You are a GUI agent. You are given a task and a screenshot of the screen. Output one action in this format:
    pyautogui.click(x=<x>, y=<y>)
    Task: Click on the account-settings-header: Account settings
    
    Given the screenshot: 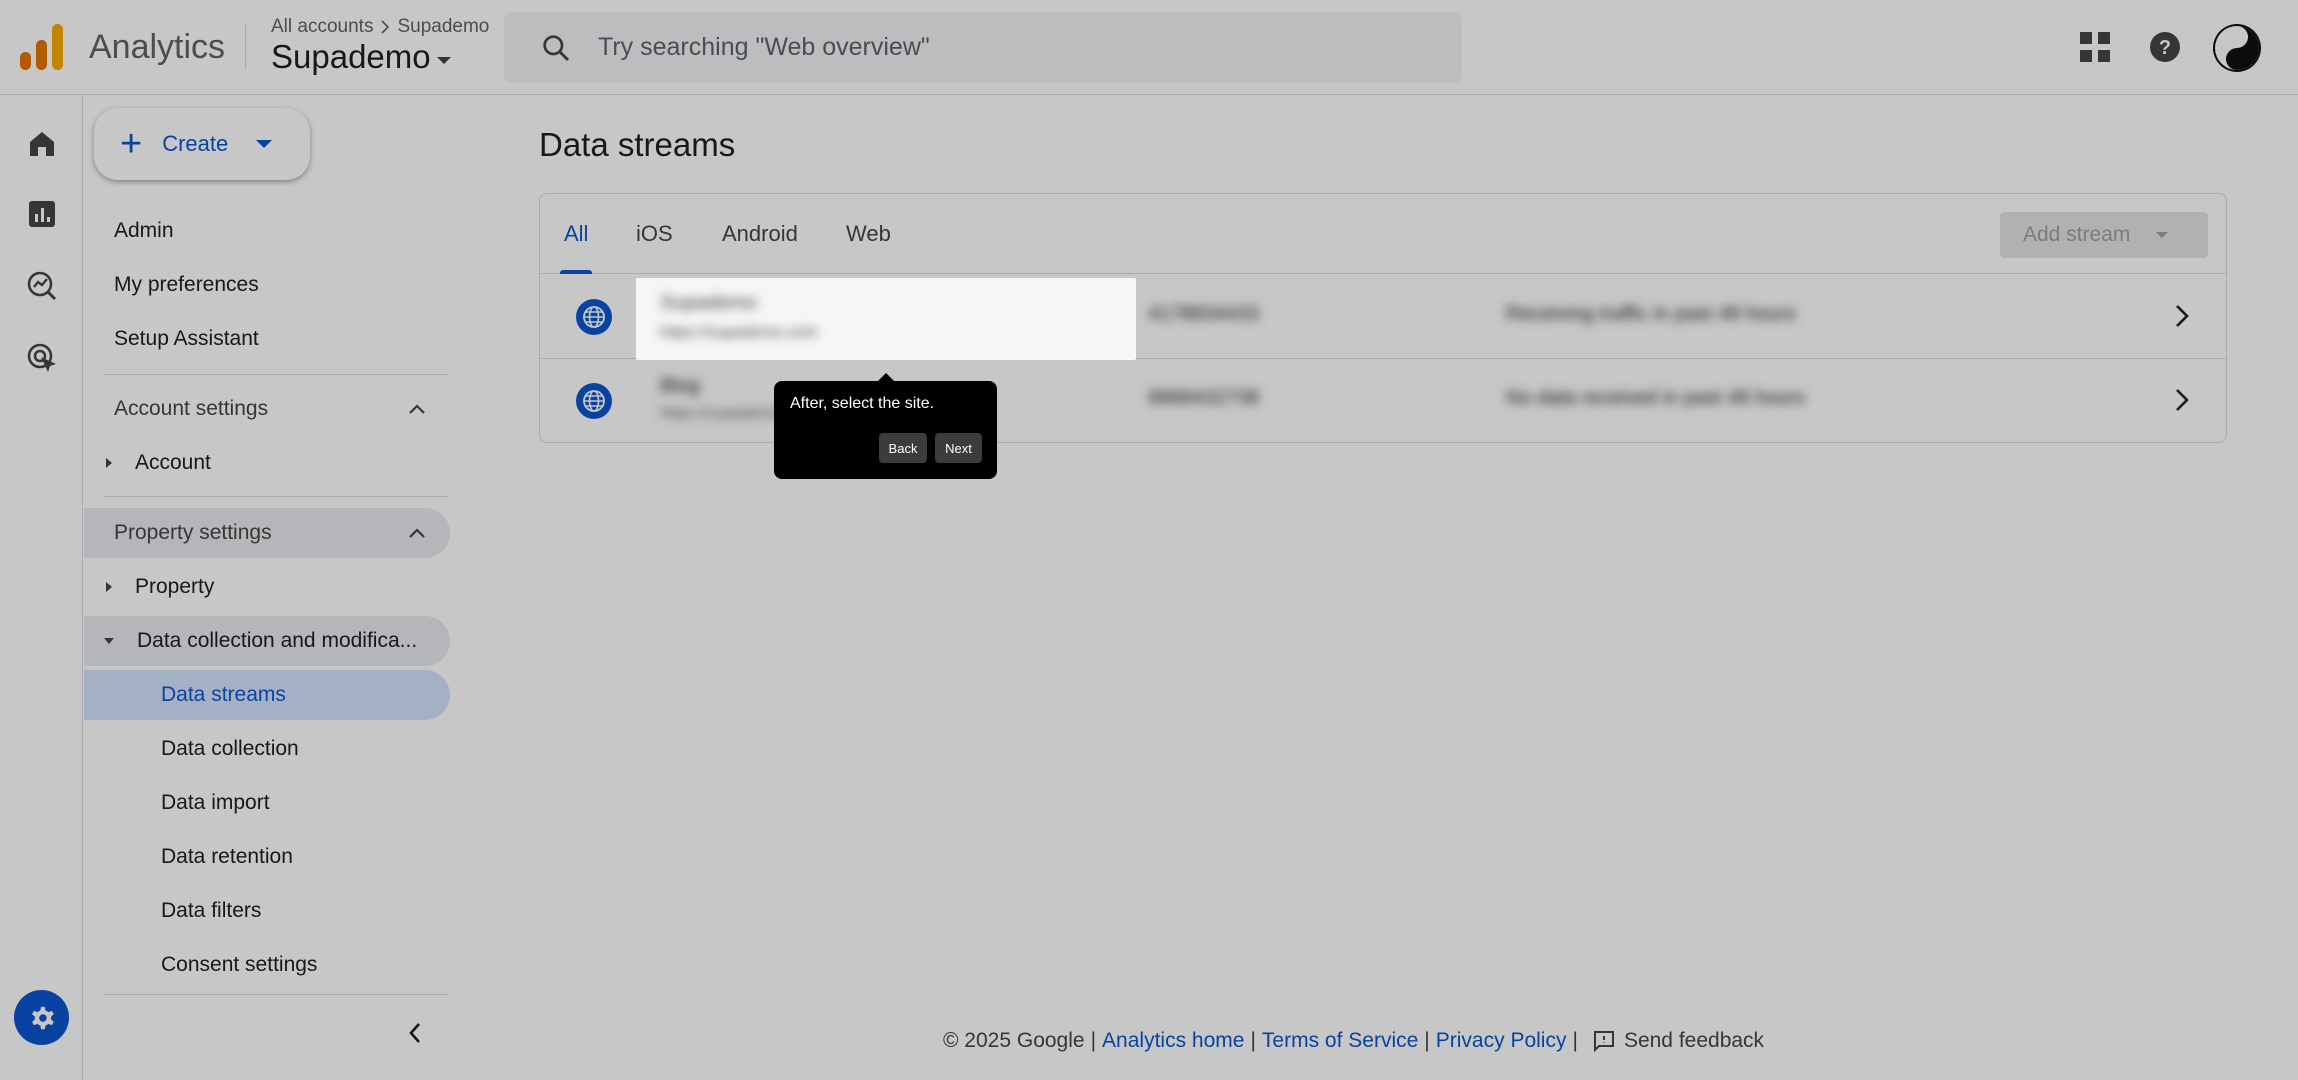 What is the action you would take?
    pyautogui.click(x=267, y=409)
    